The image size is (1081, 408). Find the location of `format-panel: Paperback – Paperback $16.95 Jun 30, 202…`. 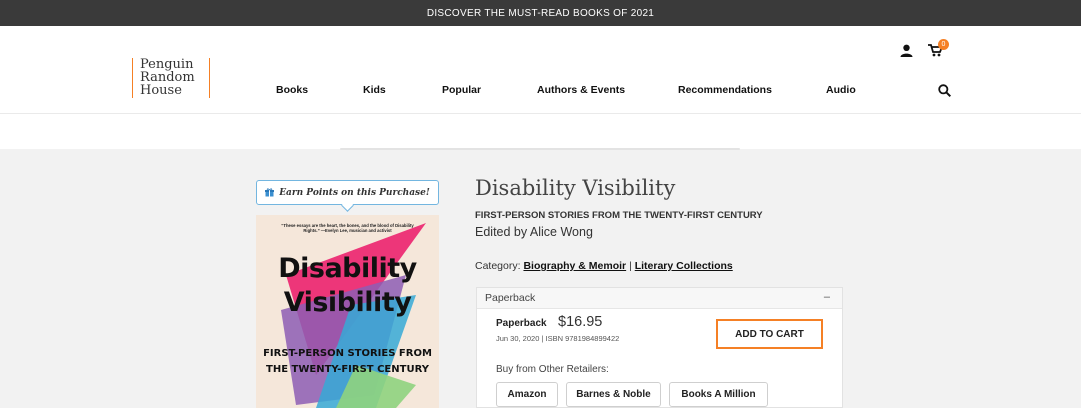

format-panel: Paperback – Paperback $16.95 Jun 30, 202… is located at coordinates (659, 347).